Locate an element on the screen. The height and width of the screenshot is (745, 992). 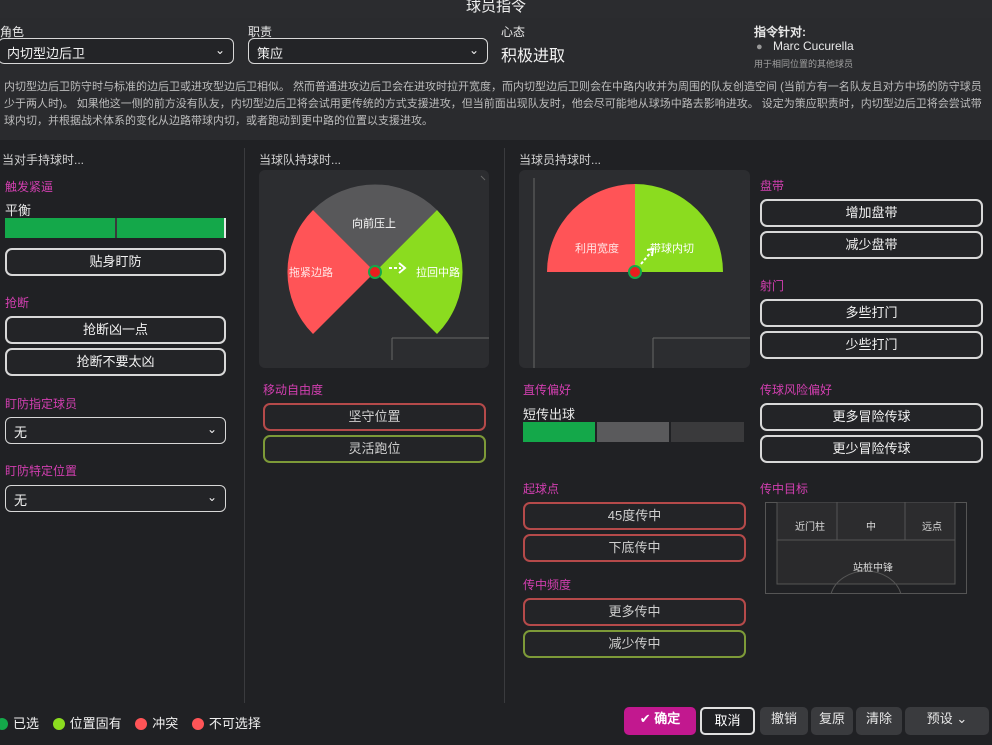
user-icon: ● is located at coordinates (759, 47).